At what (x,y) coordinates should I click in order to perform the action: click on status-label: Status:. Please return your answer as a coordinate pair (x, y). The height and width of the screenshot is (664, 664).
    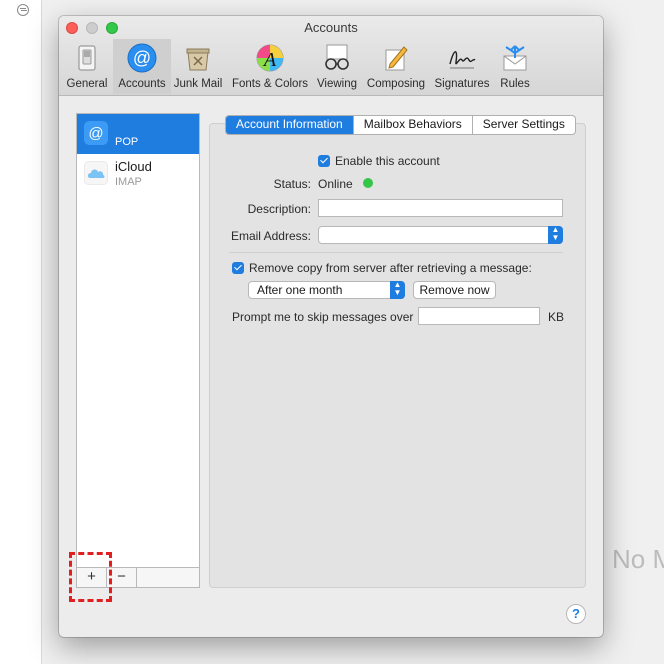
    Looking at the image, I should click on (292, 184).